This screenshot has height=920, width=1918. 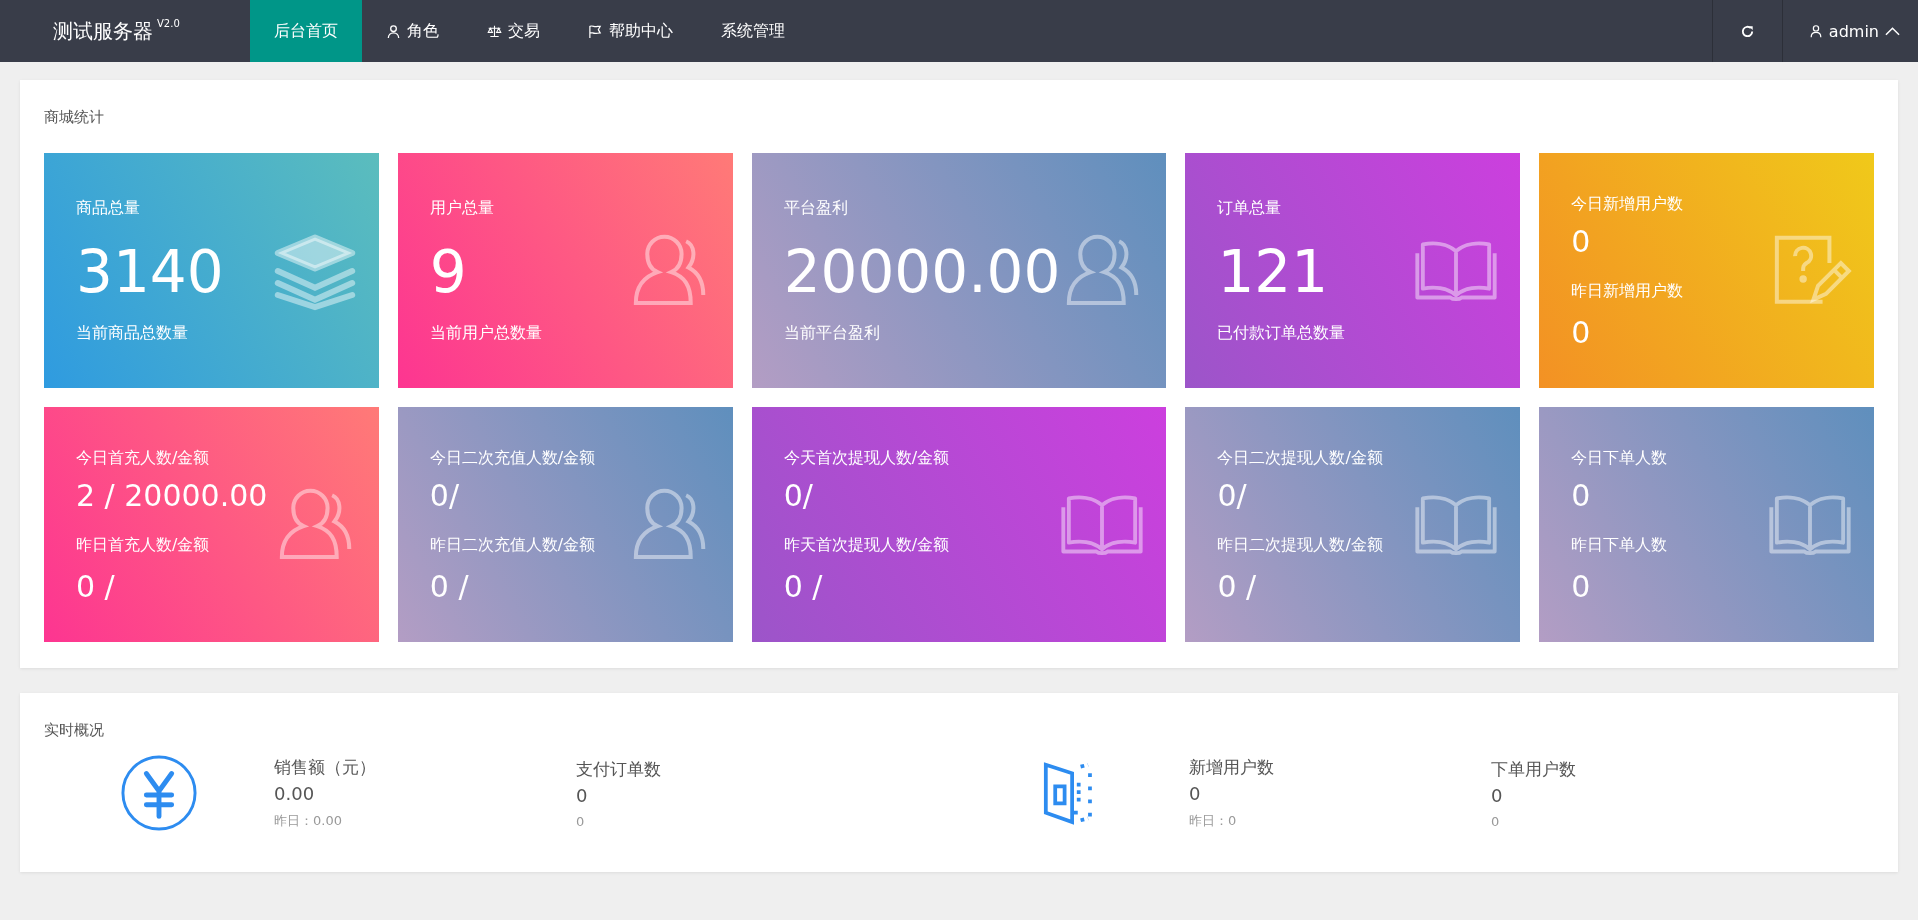 I want to click on card-title: 昨日首充人数/金额, so click(x=143, y=545).